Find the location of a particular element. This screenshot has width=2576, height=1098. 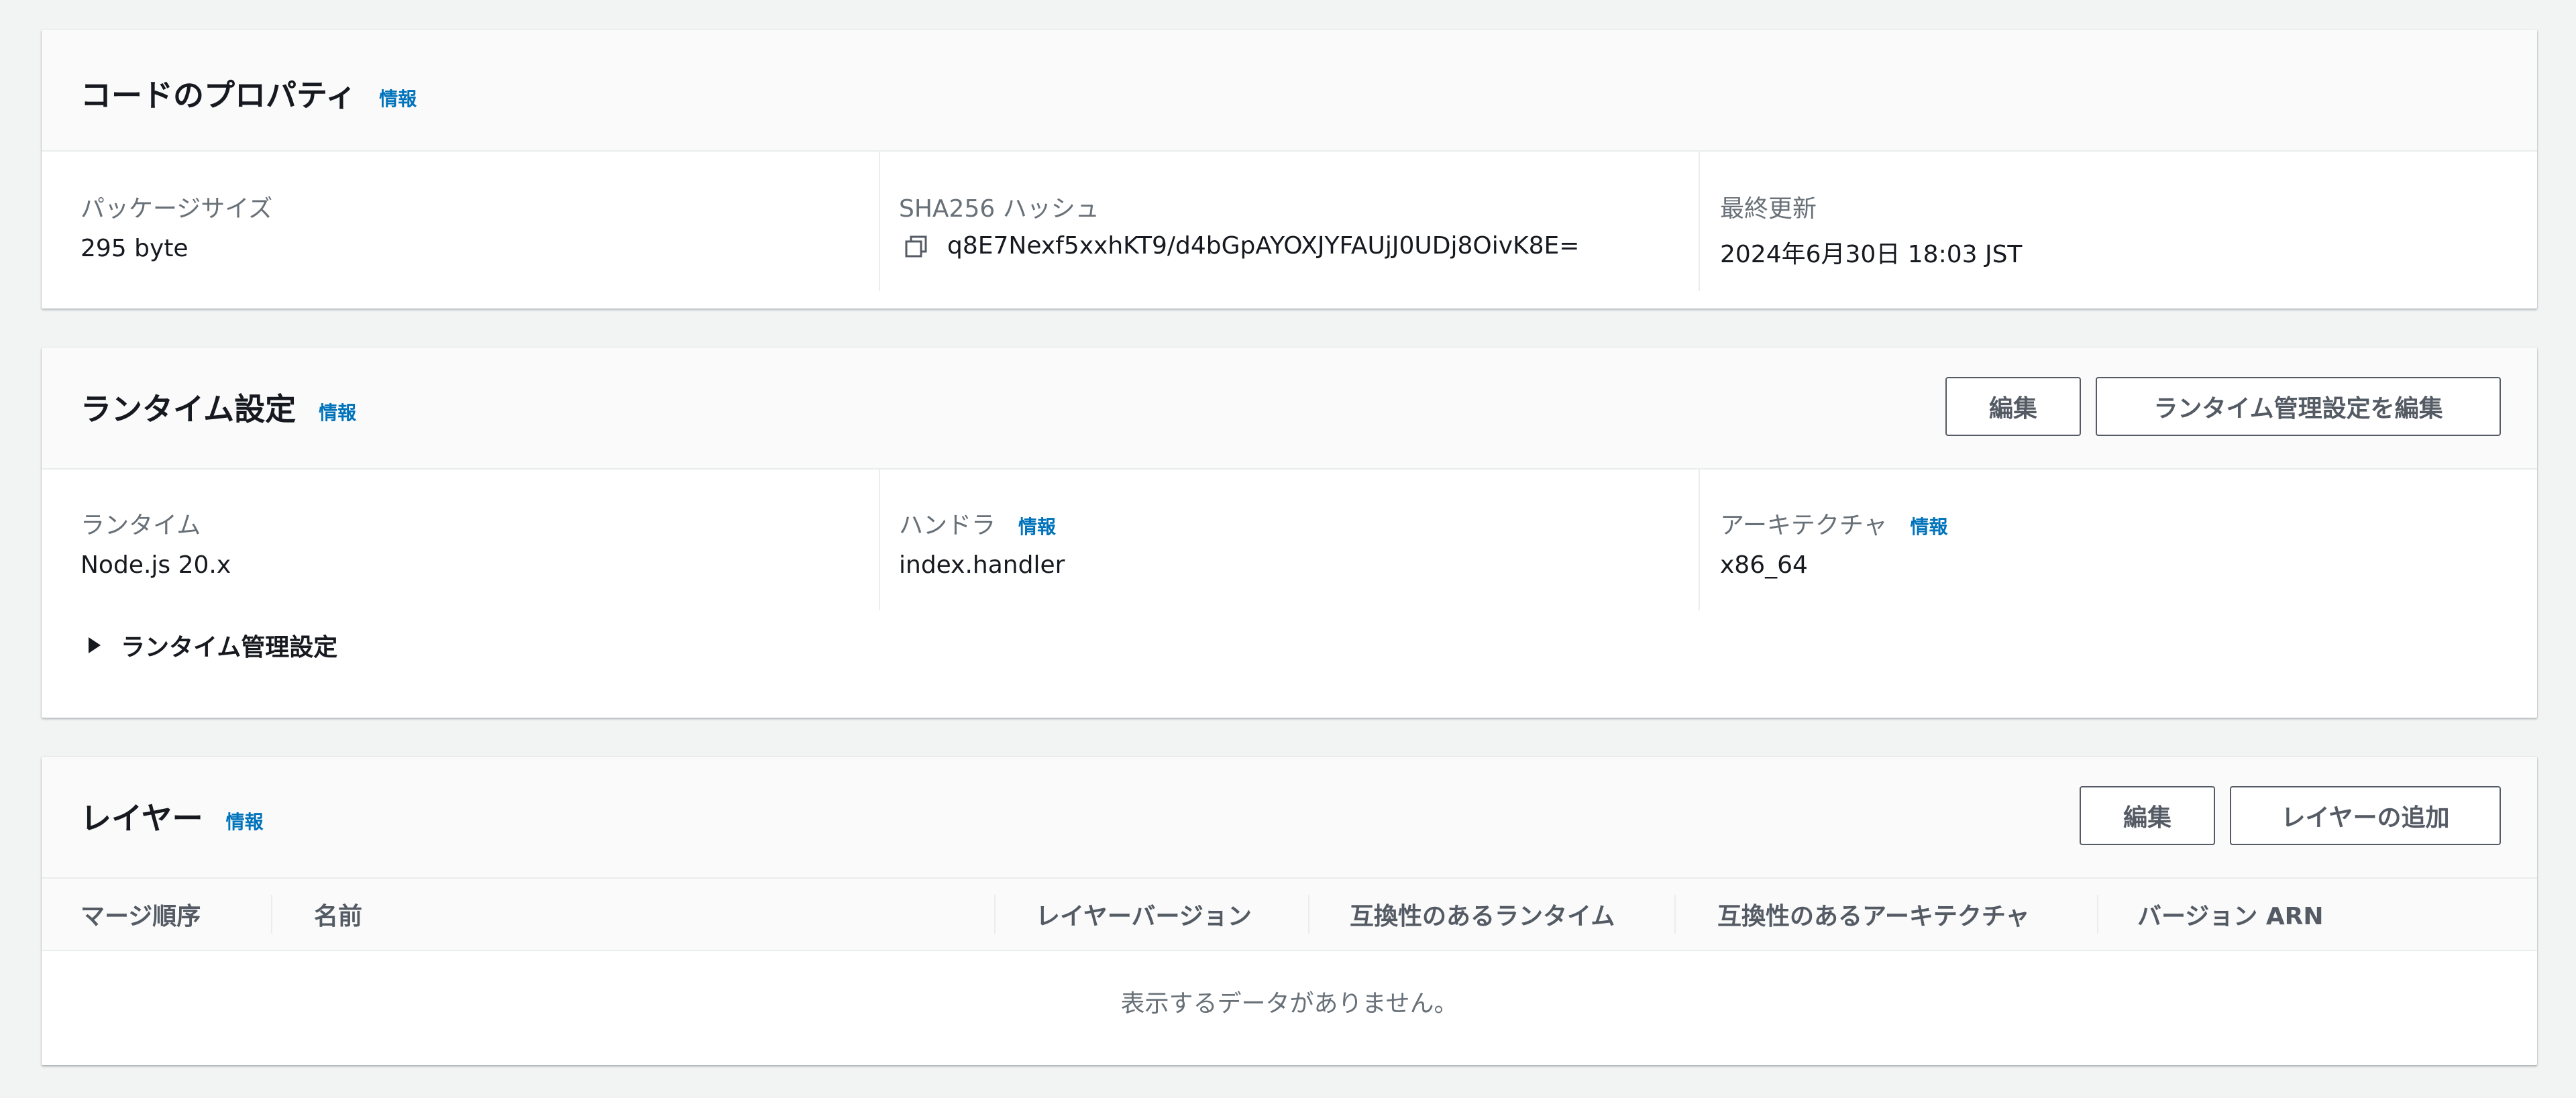

panel-title: コードのプロパティ 情報 is located at coordinates (248, 93).